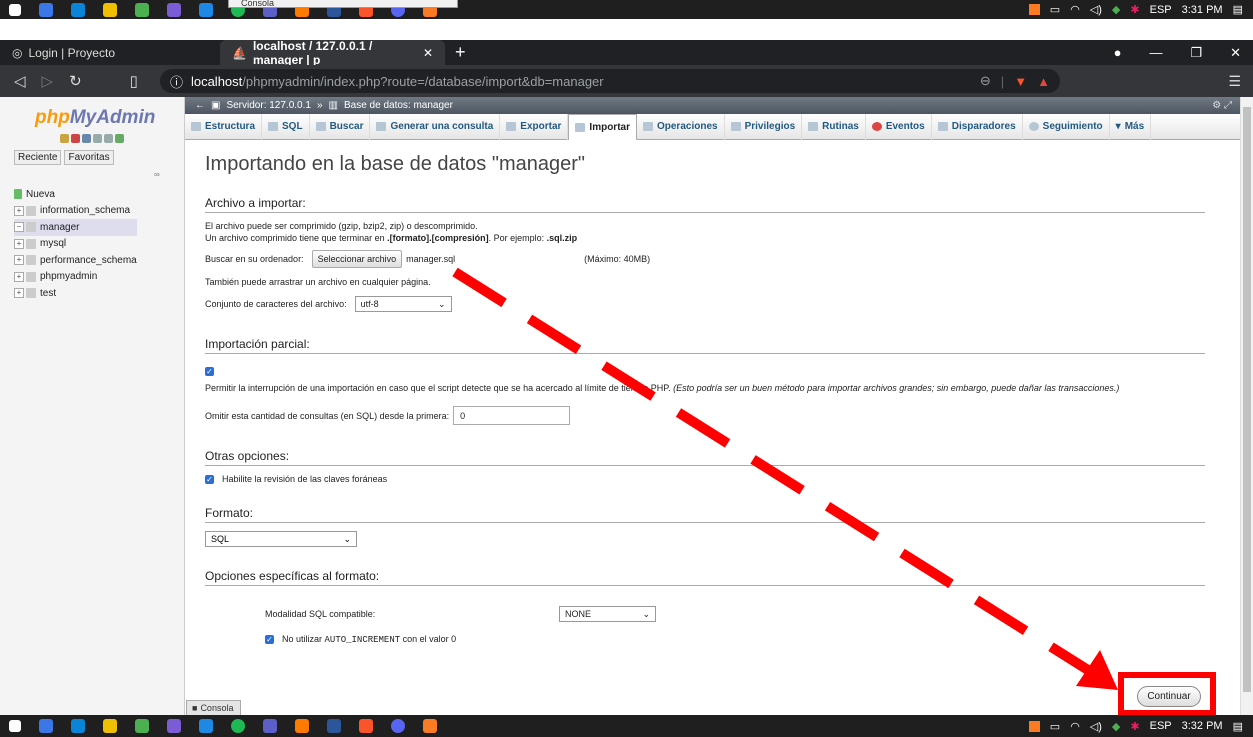 Image resolution: width=1253 pixels, height=737 pixels. I want to click on breadcrumb-settings-icon: ⚙ ⤢, so click(1222, 105).